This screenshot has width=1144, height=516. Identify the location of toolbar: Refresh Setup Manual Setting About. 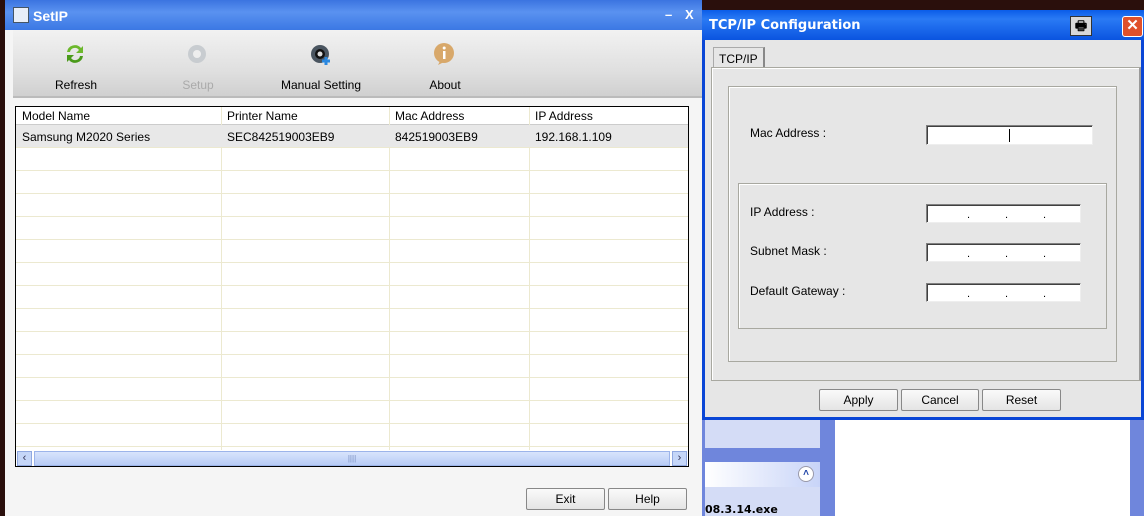
(357, 64).